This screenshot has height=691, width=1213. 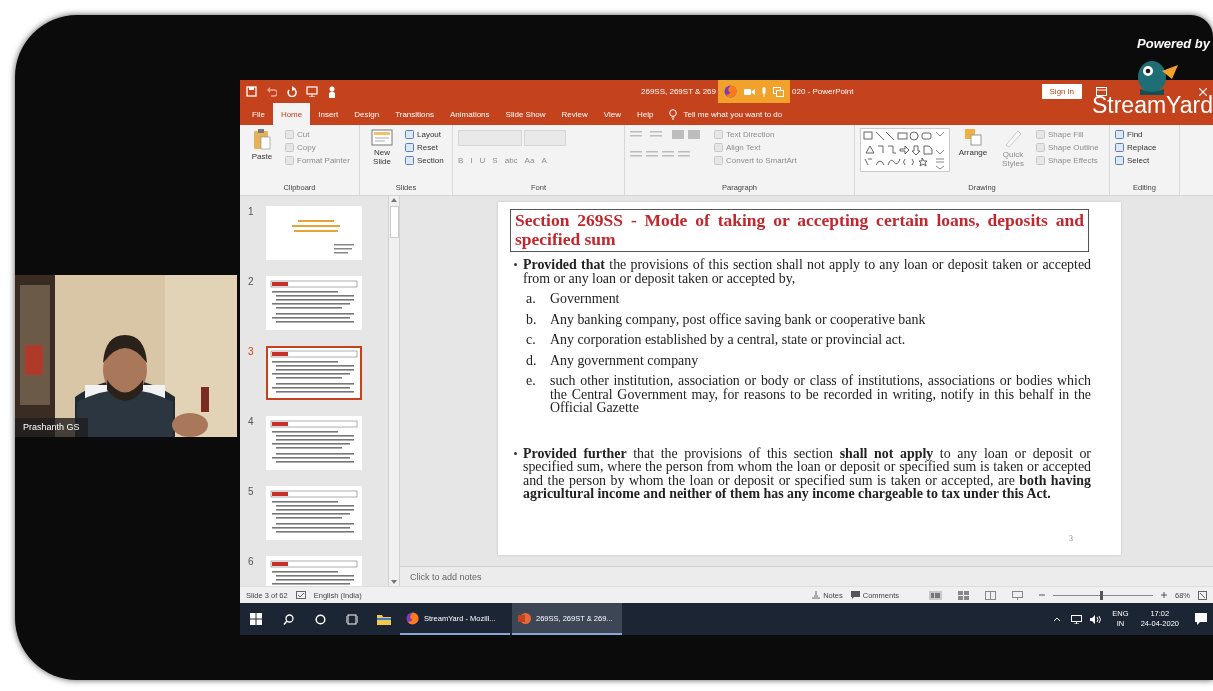 What do you see at coordinates (574, 114) in the screenshot?
I see `ribbon-tab: Review` at bounding box center [574, 114].